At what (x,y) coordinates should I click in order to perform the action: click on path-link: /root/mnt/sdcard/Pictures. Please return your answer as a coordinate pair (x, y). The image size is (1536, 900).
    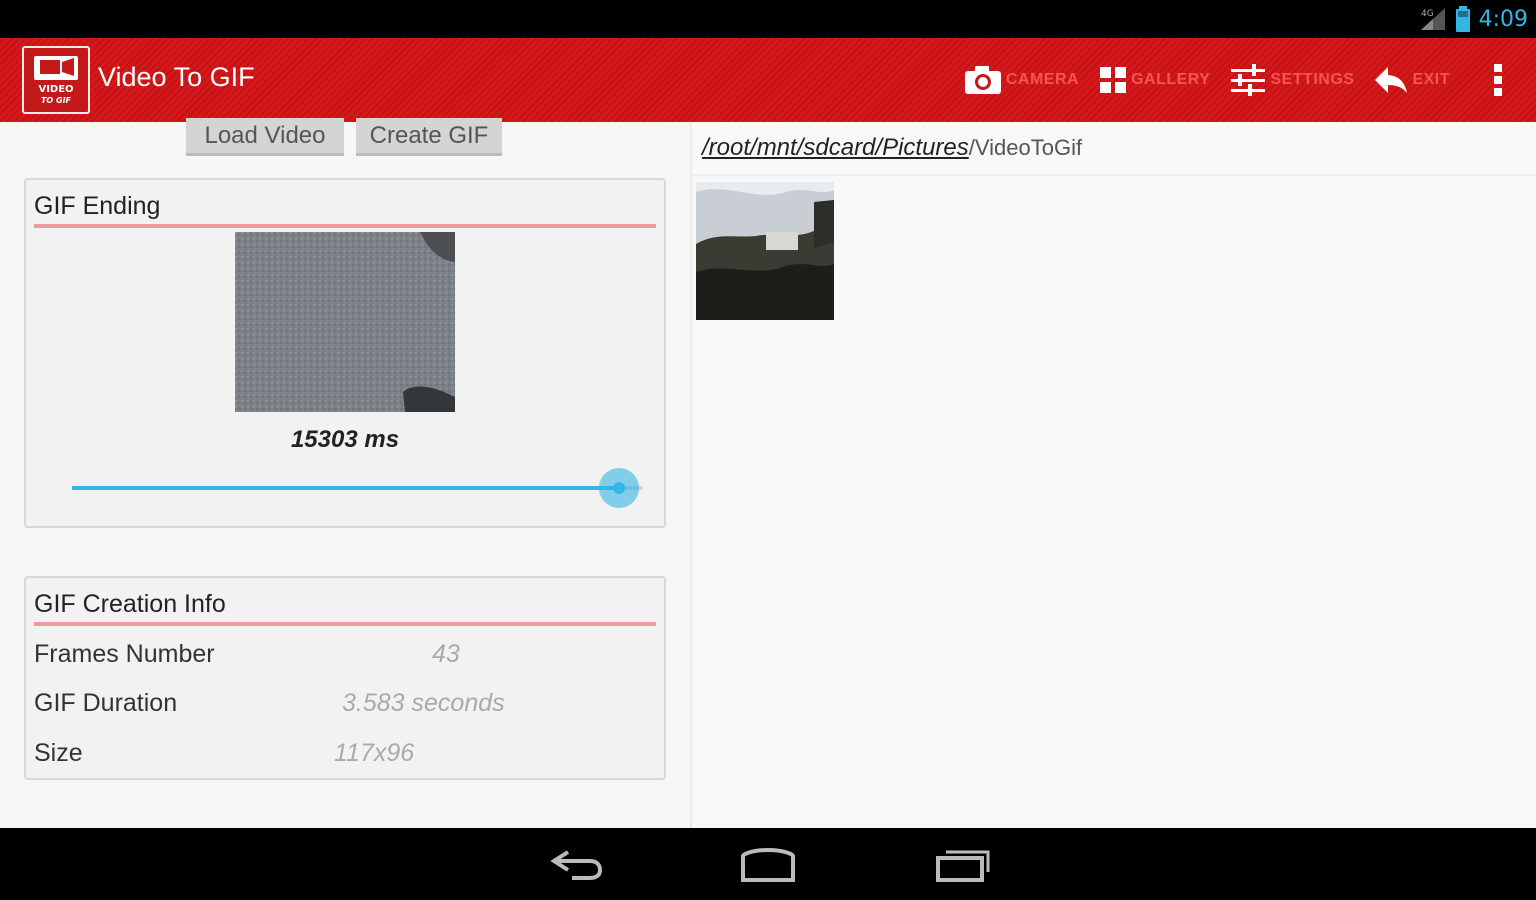
    Looking at the image, I should click on (835, 147).